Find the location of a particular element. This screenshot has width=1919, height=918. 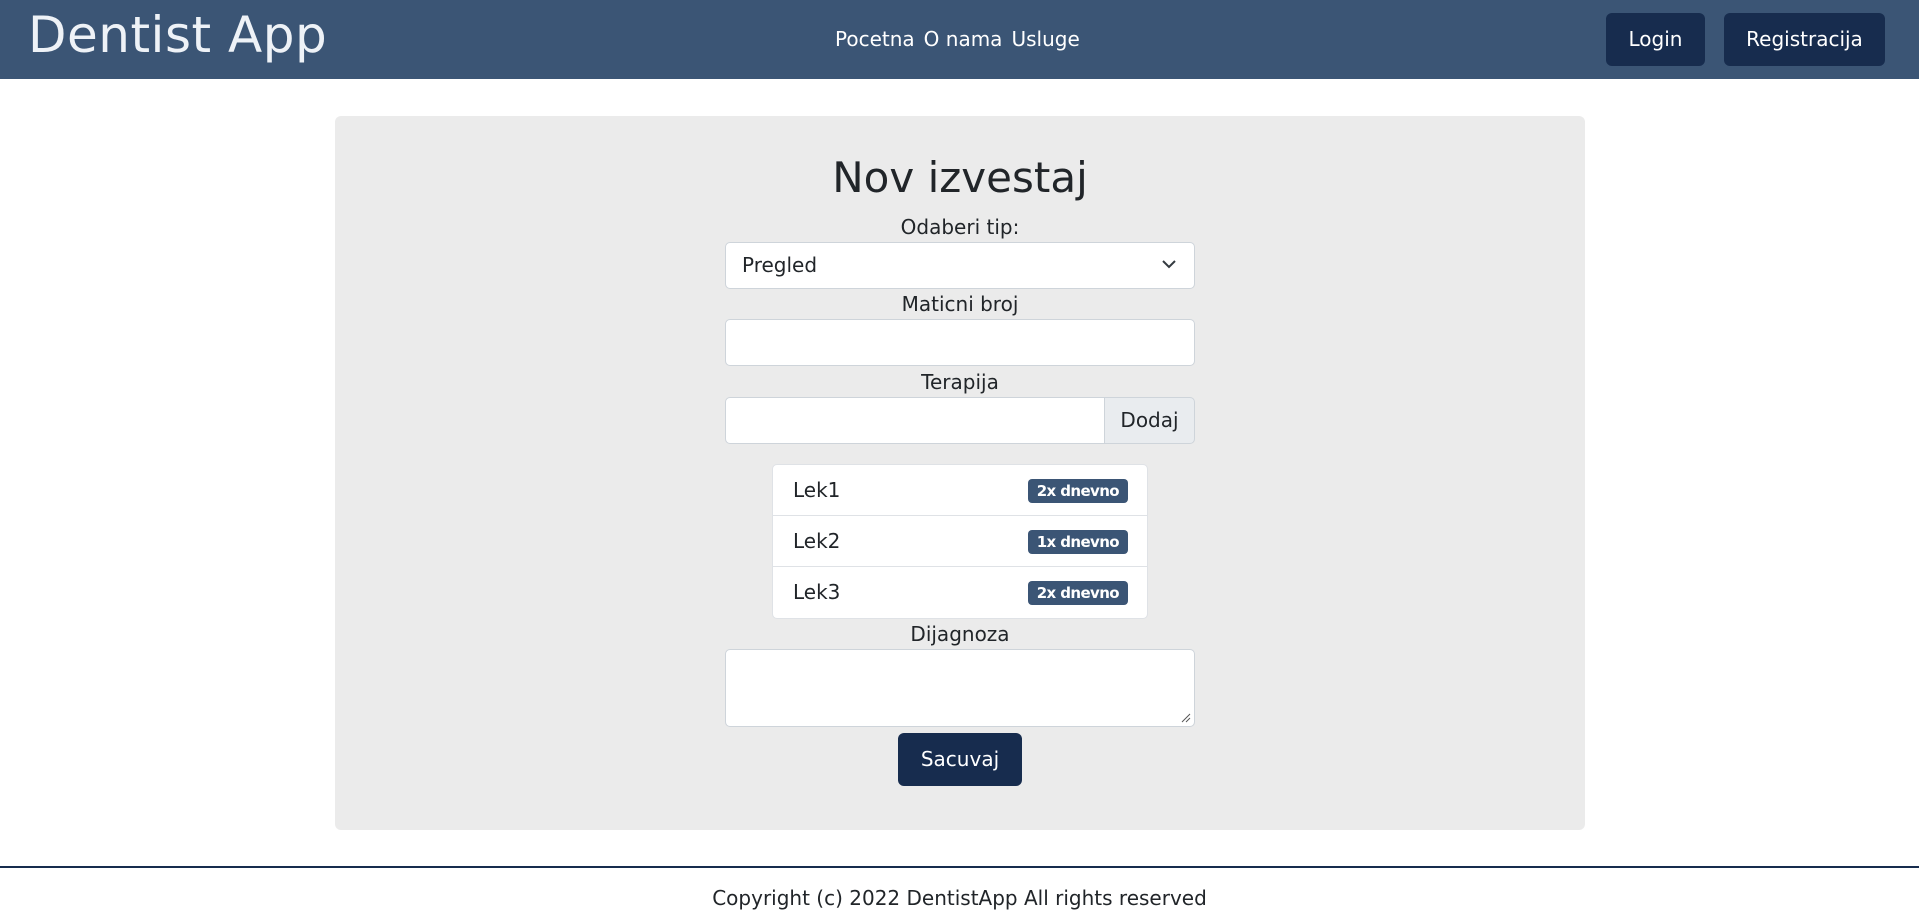

type-select-value: Pregled is located at coordinates (780, 265).